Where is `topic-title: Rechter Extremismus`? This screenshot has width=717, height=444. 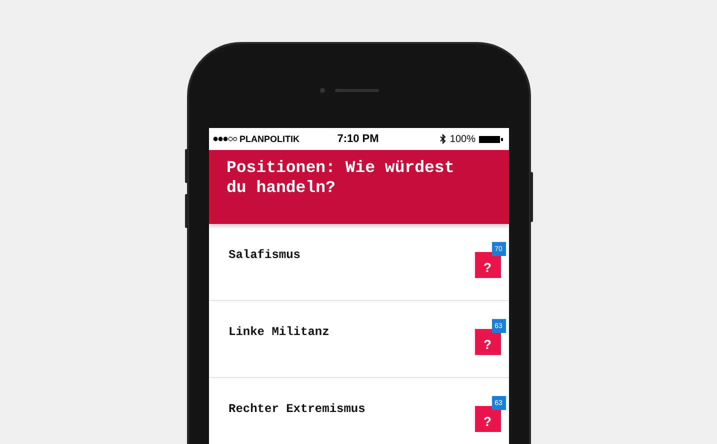
topic-title: Rechter Extremismus is located at coordinates (297, 409).